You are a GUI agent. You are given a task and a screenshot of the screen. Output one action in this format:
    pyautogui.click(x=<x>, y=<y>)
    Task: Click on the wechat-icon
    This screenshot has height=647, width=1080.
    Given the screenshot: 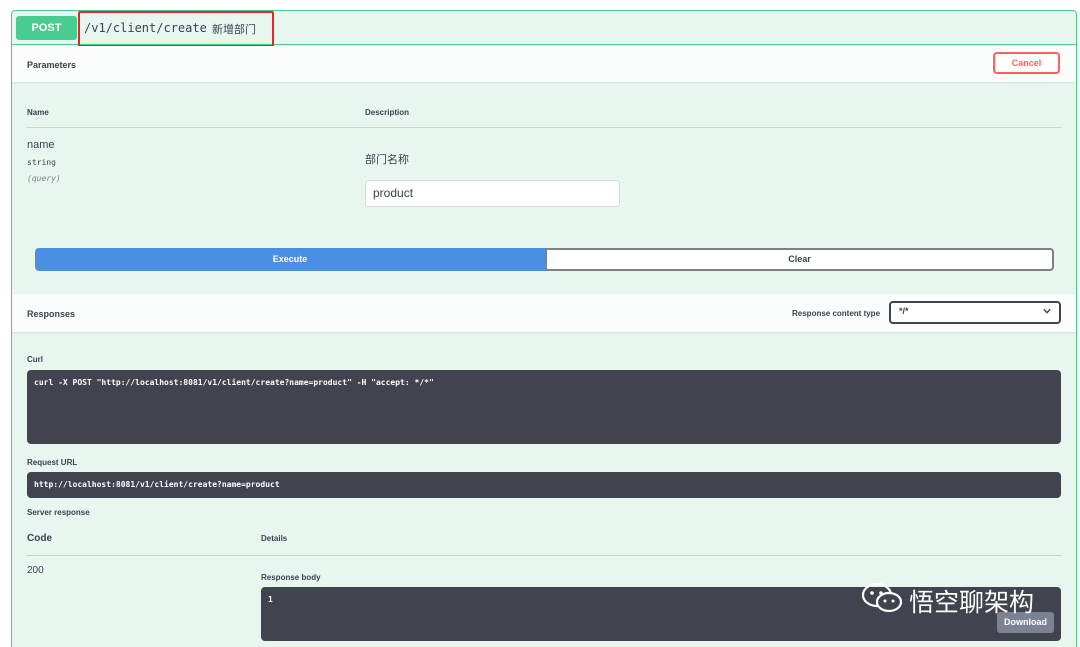 What is the action you would take?
    pyautogui.click(x=882, y=597)
    